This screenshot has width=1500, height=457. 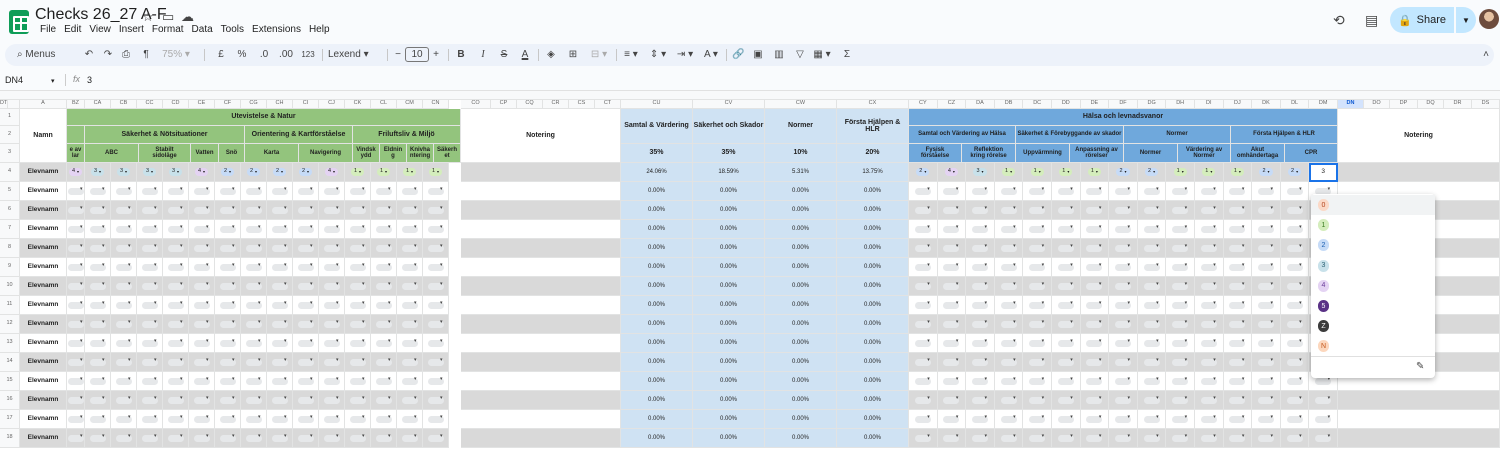 I want to click on grade-cell: 1 ▾, so click(x=384, y=172).